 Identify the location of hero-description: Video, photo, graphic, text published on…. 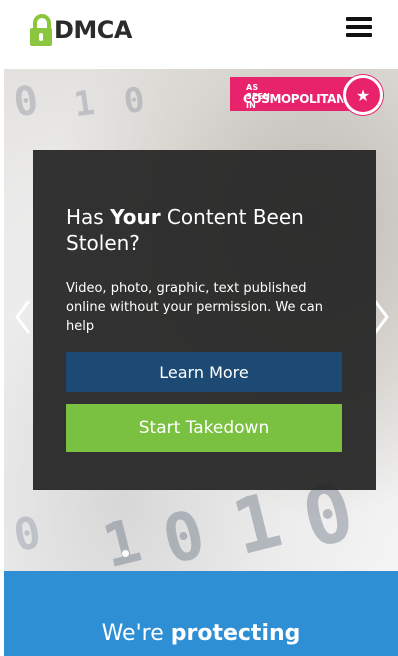
(194, 307).